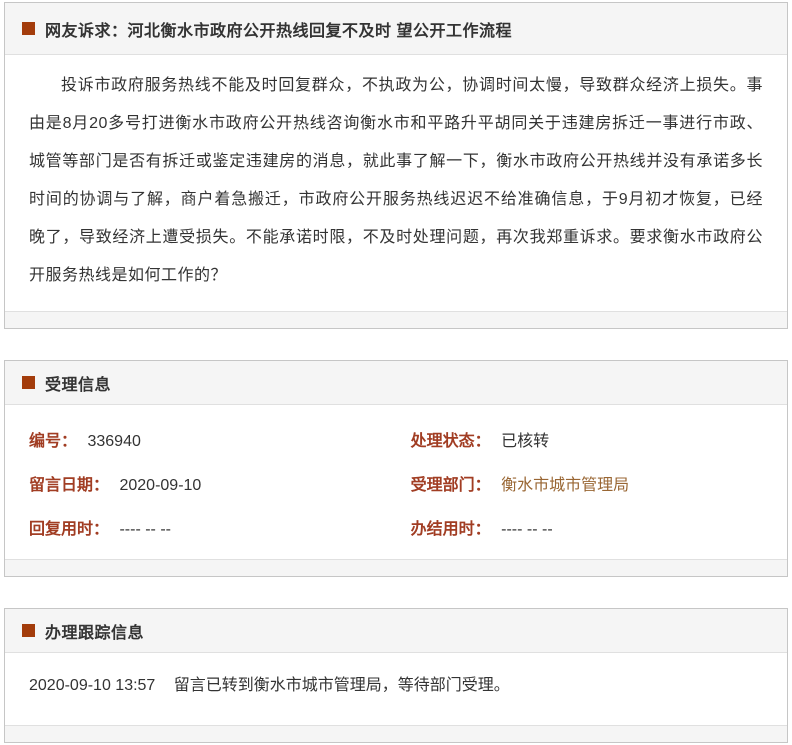 Image resolution: width=792 pixels, height=745 pixels. I want to click on field-ticket-number: 编号： 336940, so click(220, 442).